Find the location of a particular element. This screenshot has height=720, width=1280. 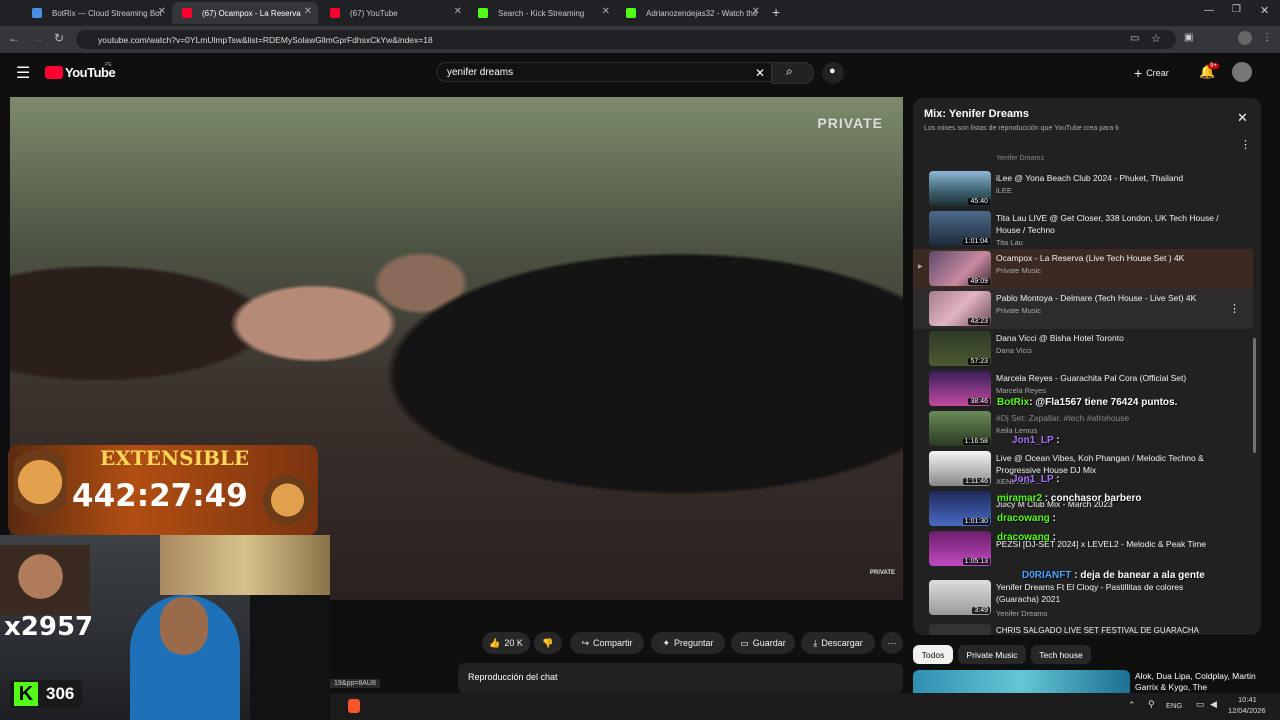

dislike-button: 👎 is located at coordinates (548, 643).